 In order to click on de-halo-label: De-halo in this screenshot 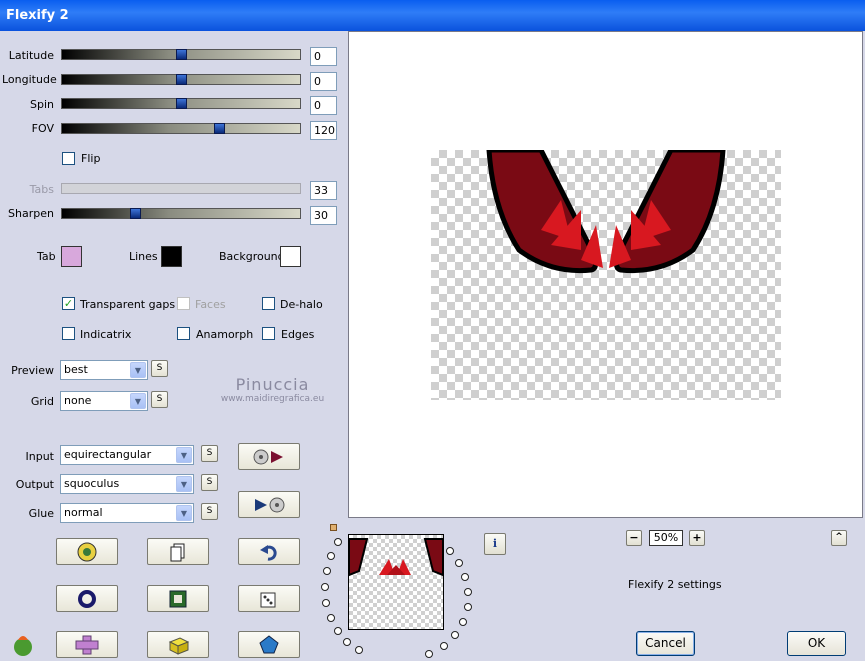, I will do `click(301, 304)`.